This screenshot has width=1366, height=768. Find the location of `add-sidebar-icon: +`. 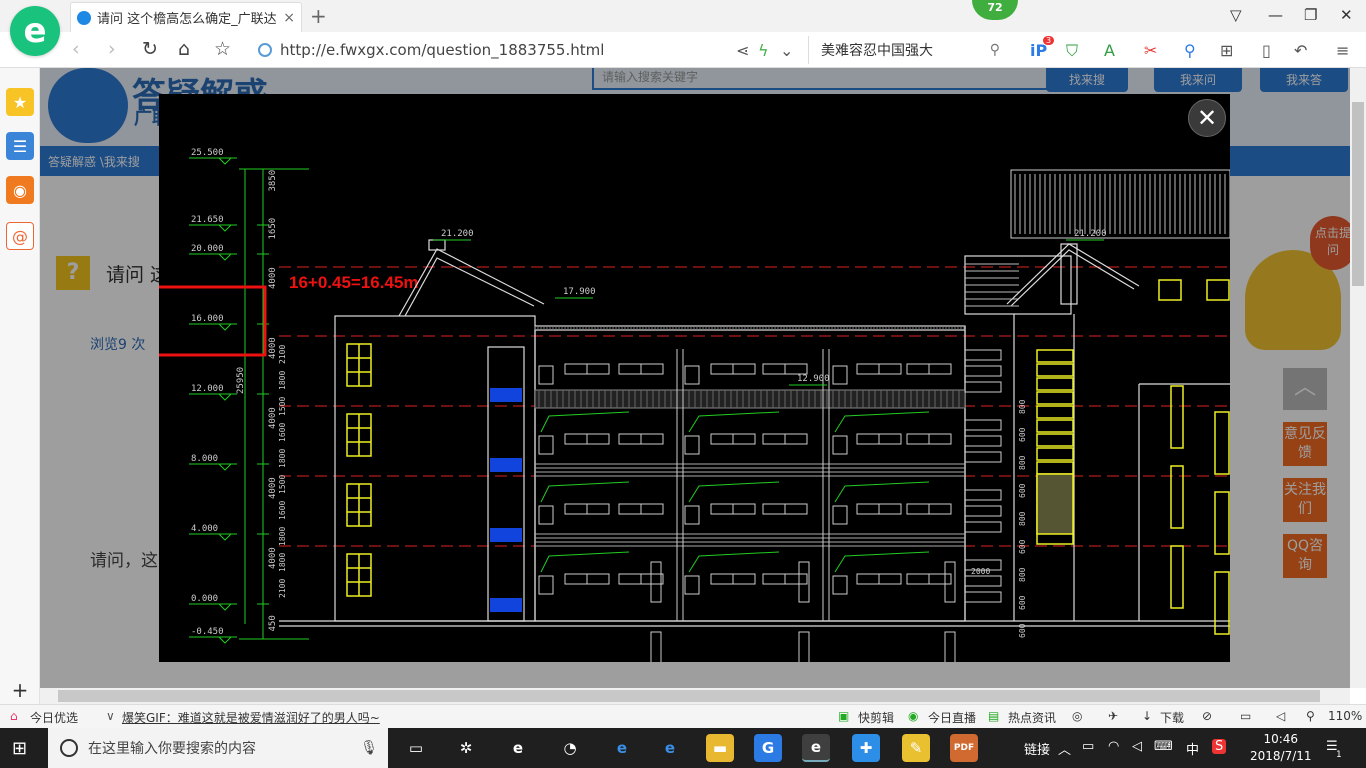

add-sidebar-icon: + is located at coordinates (20, 690).